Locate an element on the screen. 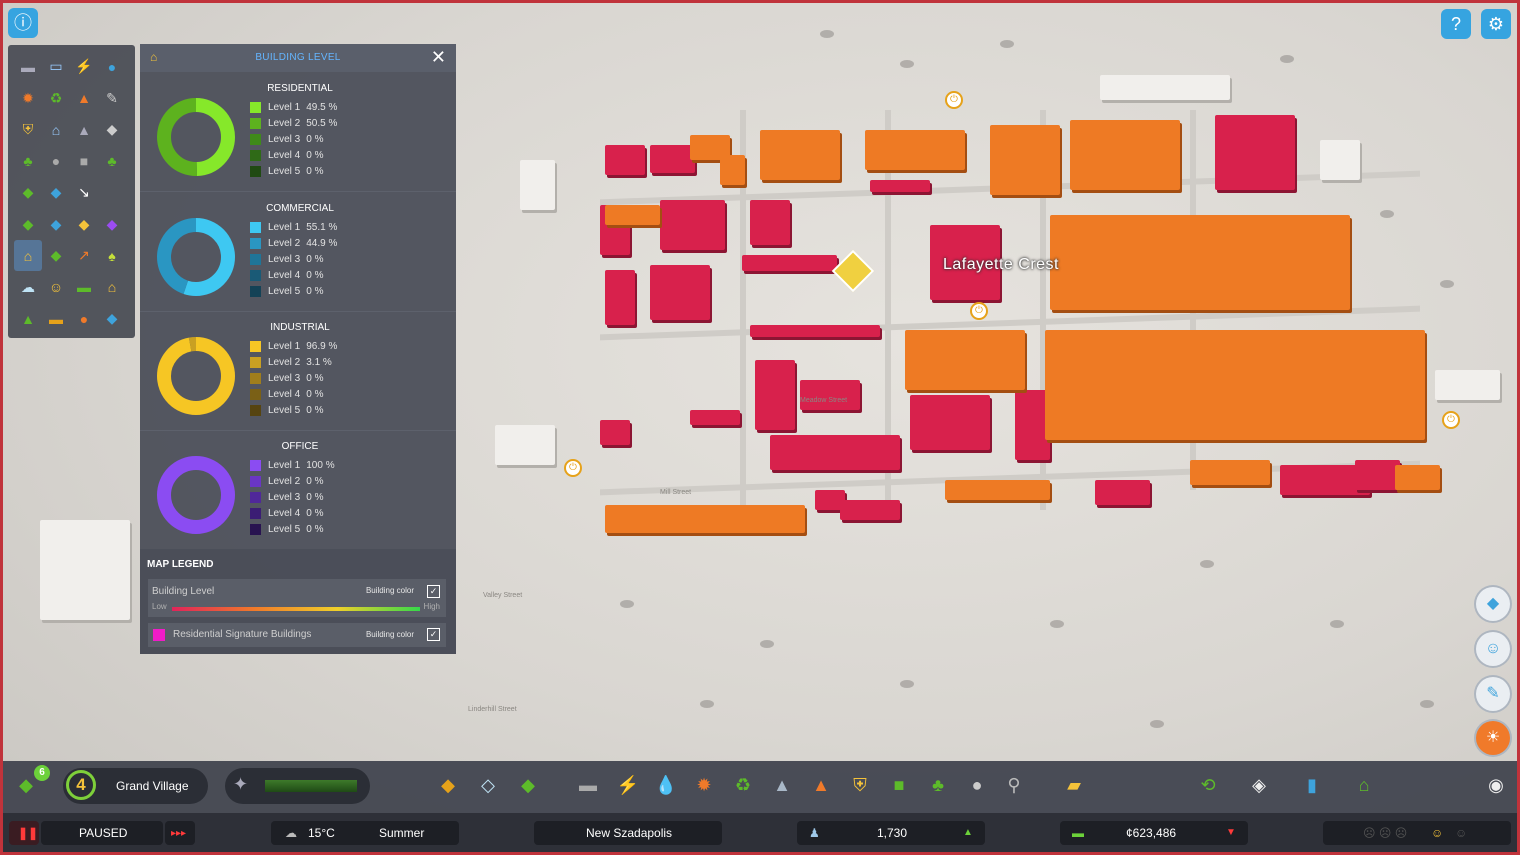  city-level-pill: 4 Grand Village is located at coordinates (135, 786).